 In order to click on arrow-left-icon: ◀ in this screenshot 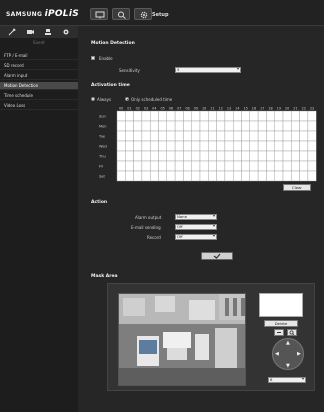, I will do `click(277, 354)`.